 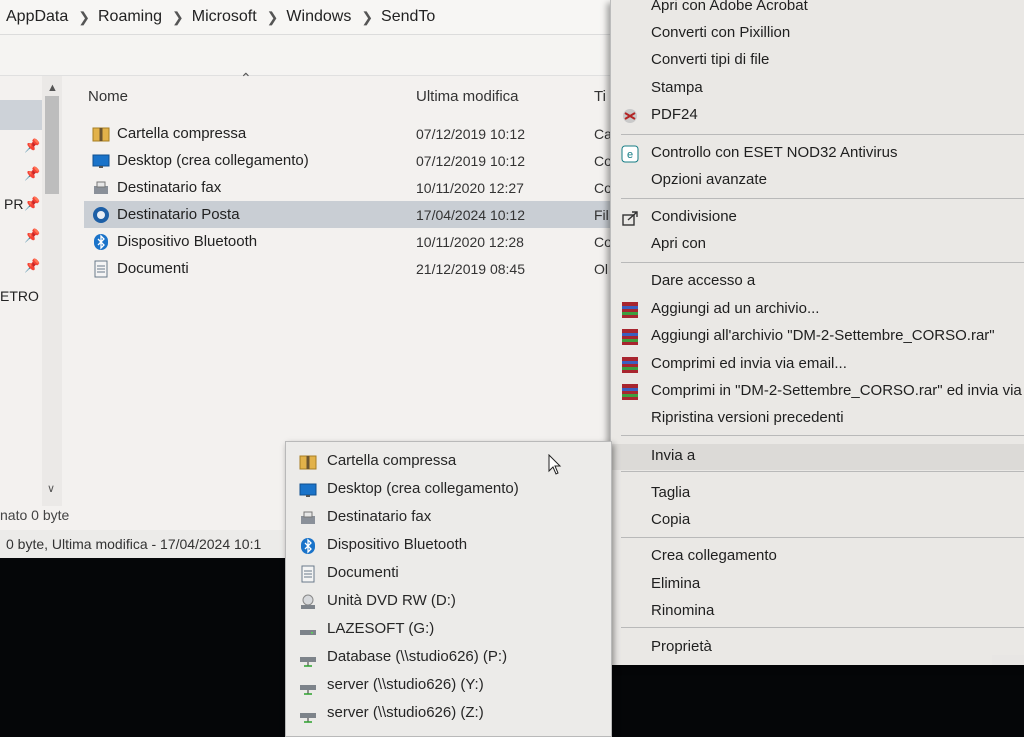 I want to click on ctx-item-crea-collegamento: Crea collegamento, so click(x=817, y=557).